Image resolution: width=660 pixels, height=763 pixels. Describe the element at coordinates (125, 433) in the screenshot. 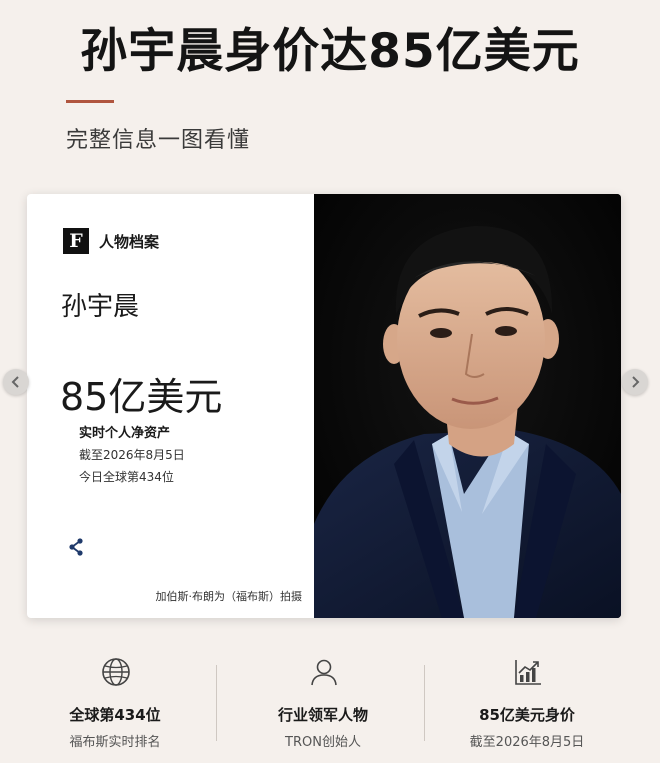

I see `net-worth-label: 实时个人净资产` at that location.